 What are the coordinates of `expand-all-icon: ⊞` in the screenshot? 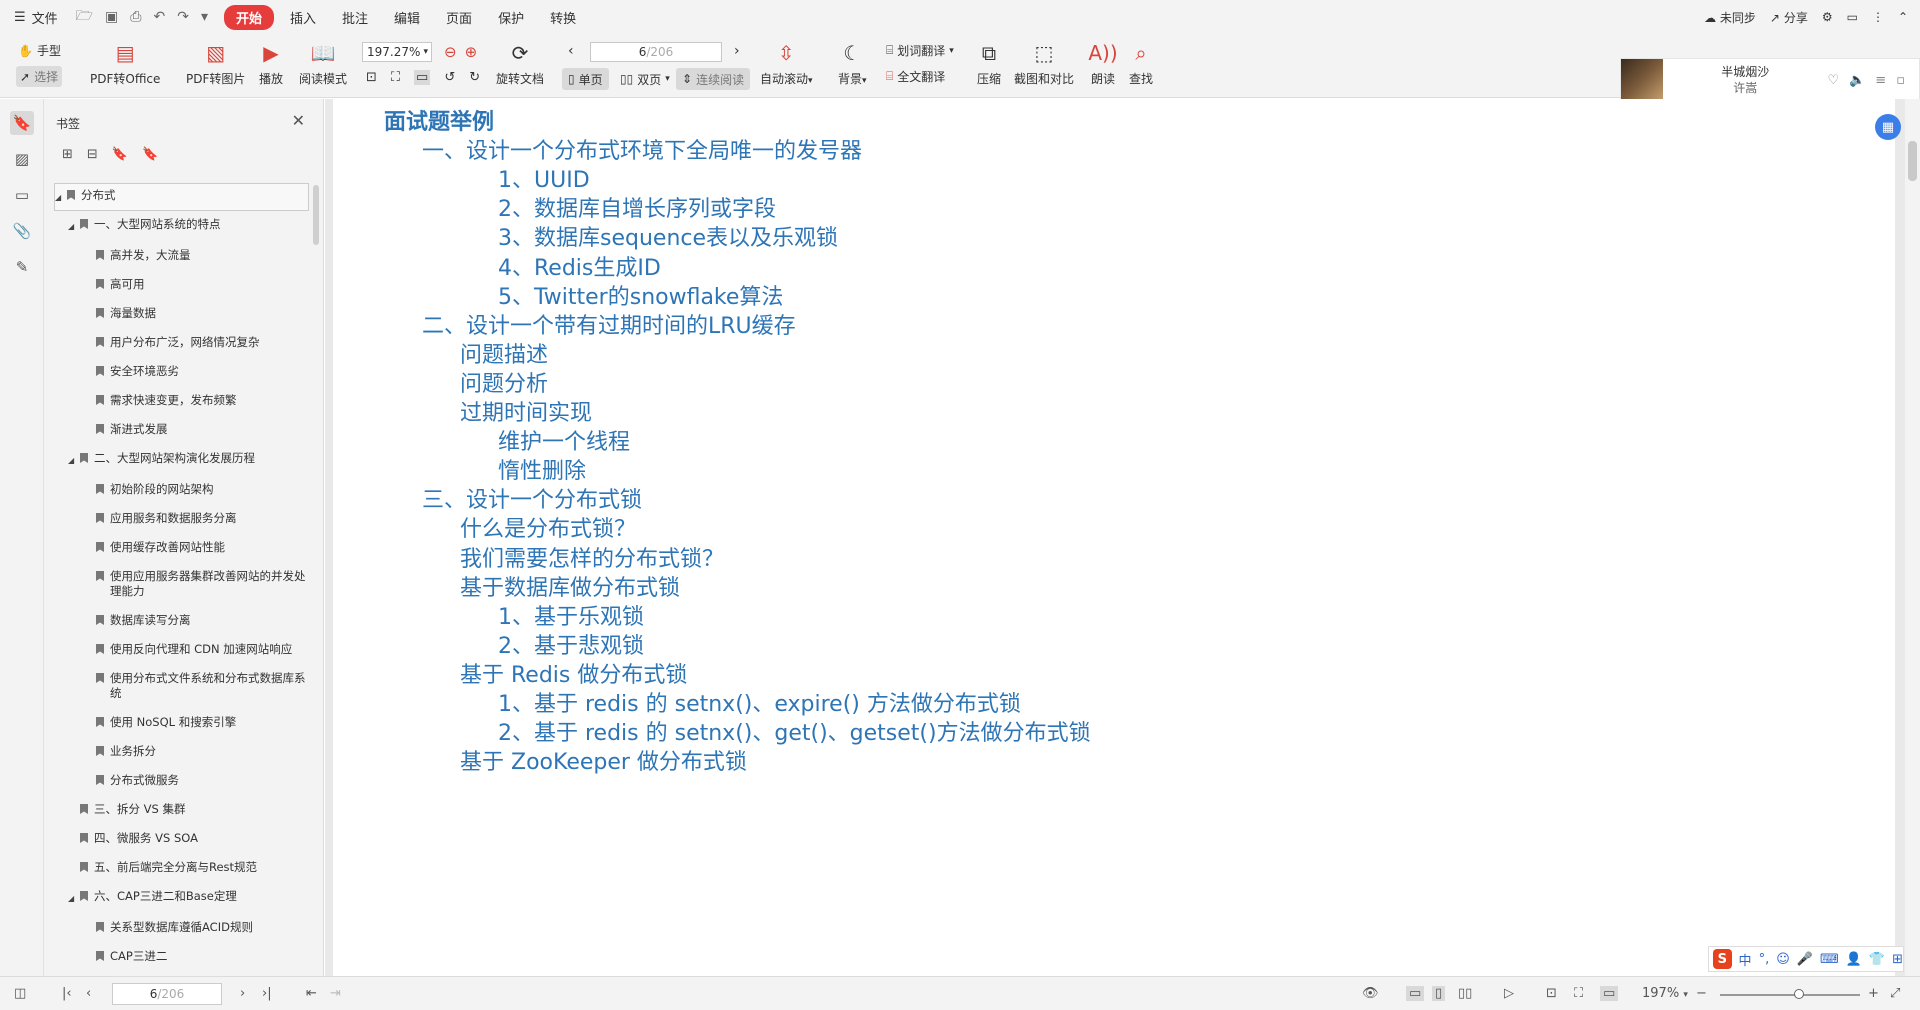 It's located at (67, 154).